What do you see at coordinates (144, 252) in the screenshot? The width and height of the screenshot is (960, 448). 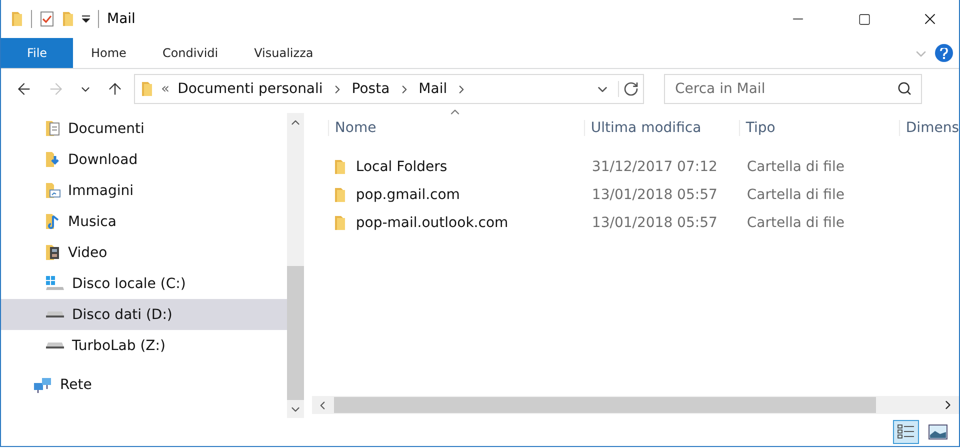 I see `nav-item: Video` at bounding box center [144, 252].